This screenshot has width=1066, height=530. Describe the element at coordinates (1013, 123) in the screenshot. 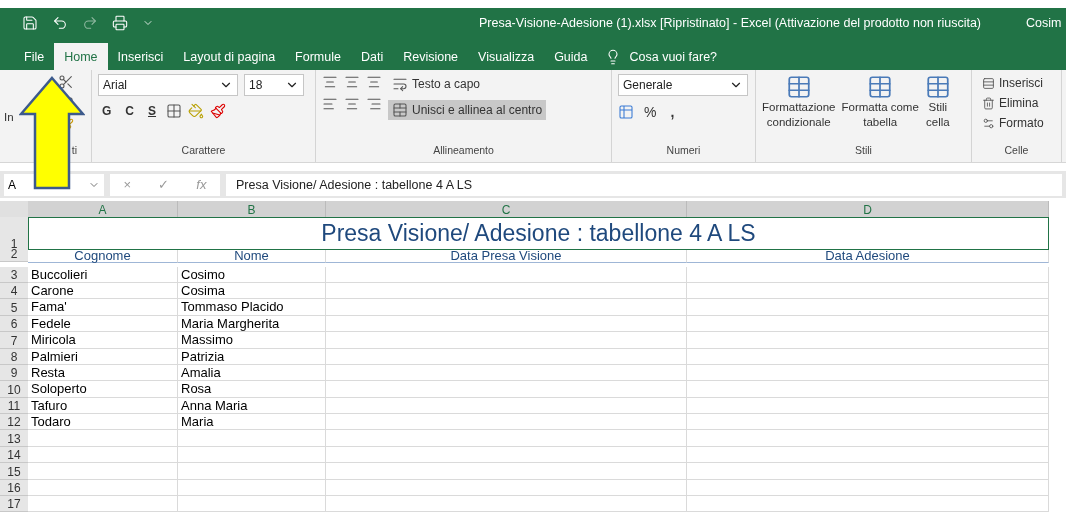

I see `cells-button: Formato` at that location.